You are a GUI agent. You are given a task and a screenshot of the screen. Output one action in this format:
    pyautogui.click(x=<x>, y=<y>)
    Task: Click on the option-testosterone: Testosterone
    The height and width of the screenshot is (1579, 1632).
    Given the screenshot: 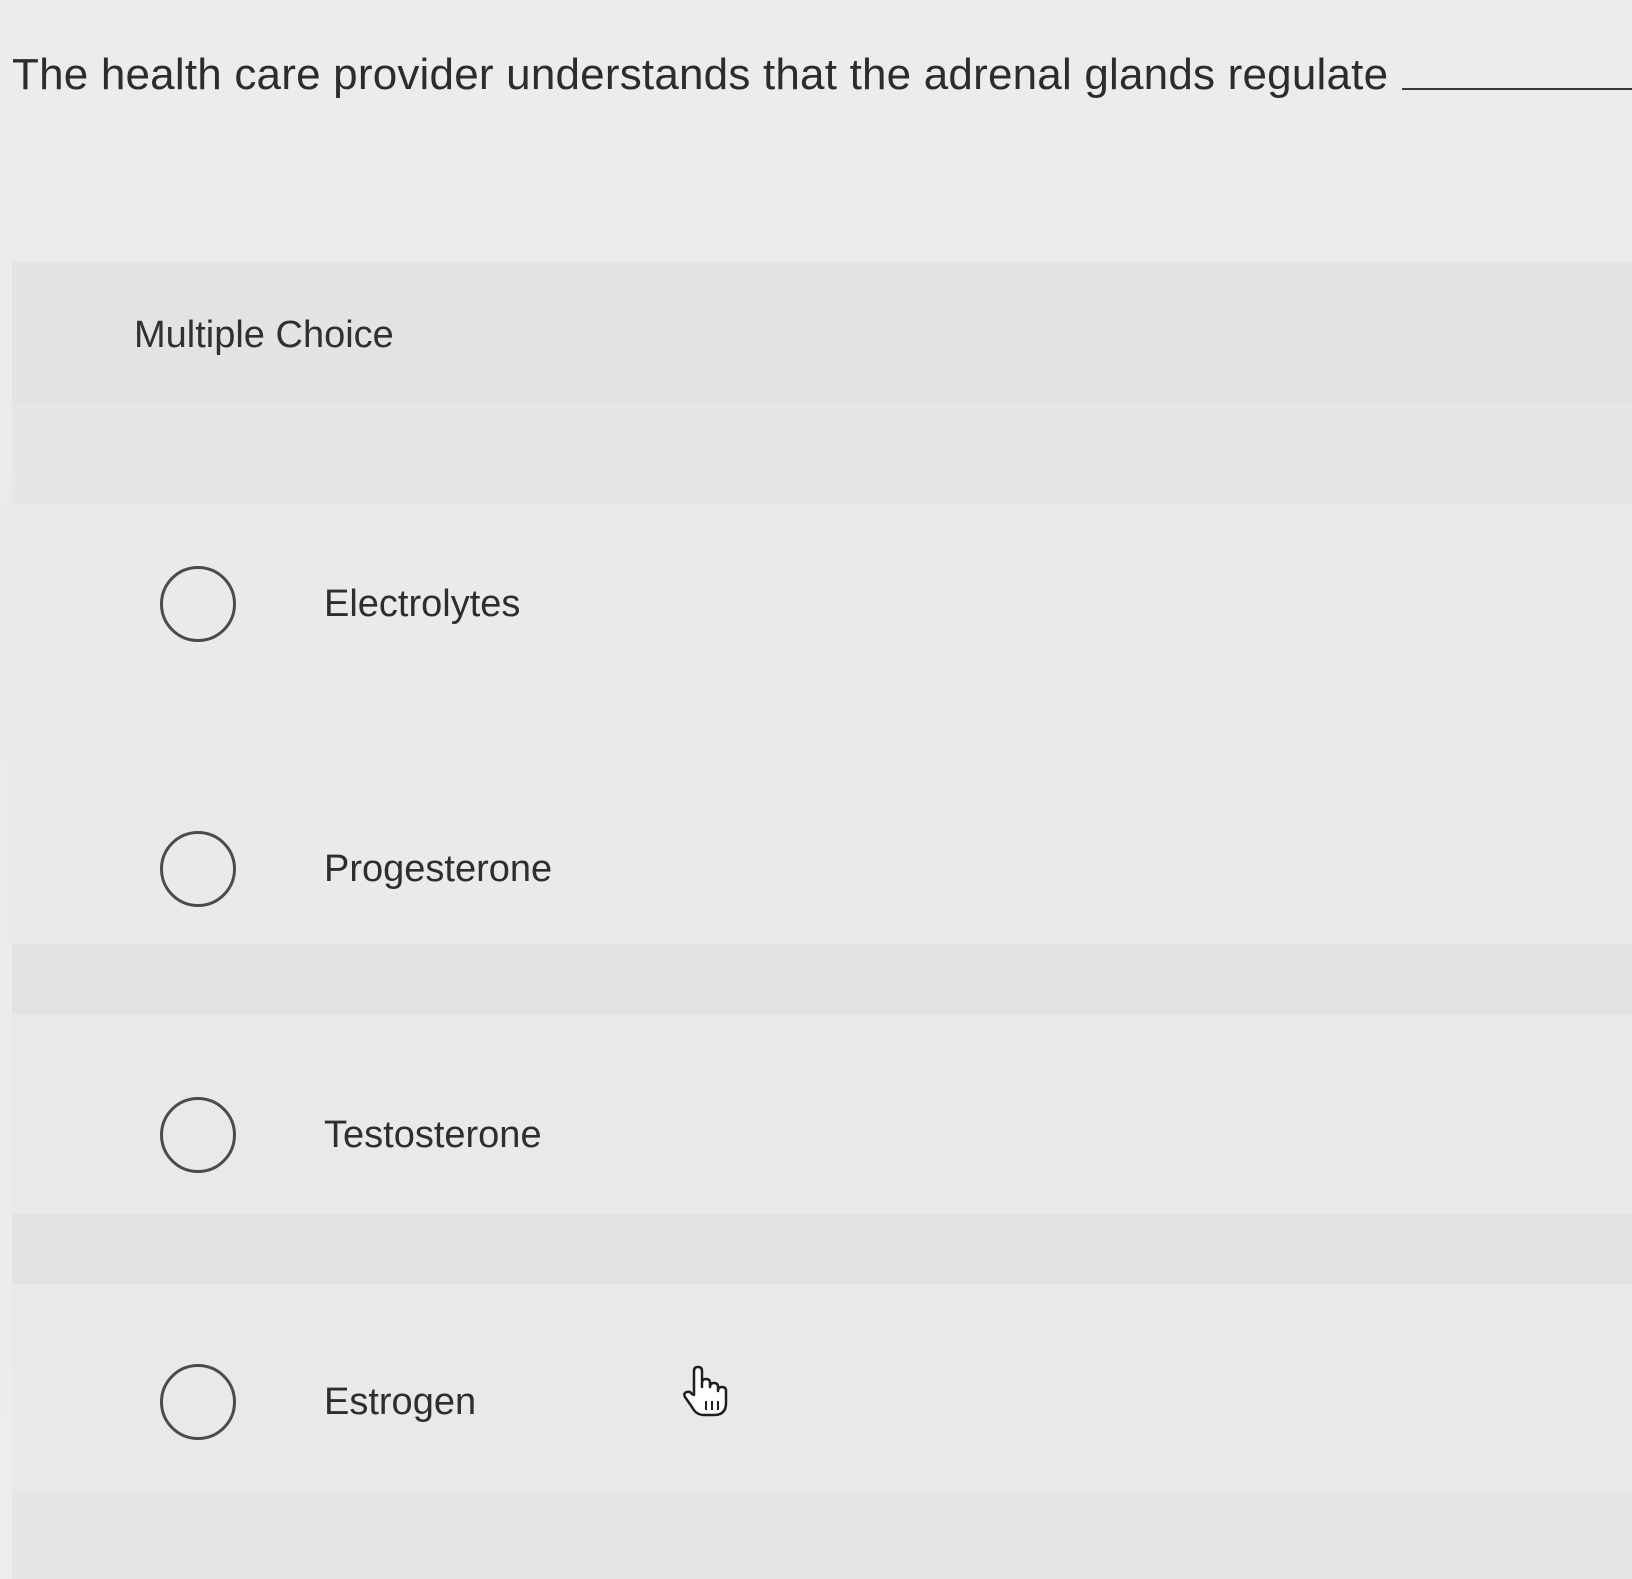 What is the action you would take?
    pyautogui.click(x=610, y=1135)
    